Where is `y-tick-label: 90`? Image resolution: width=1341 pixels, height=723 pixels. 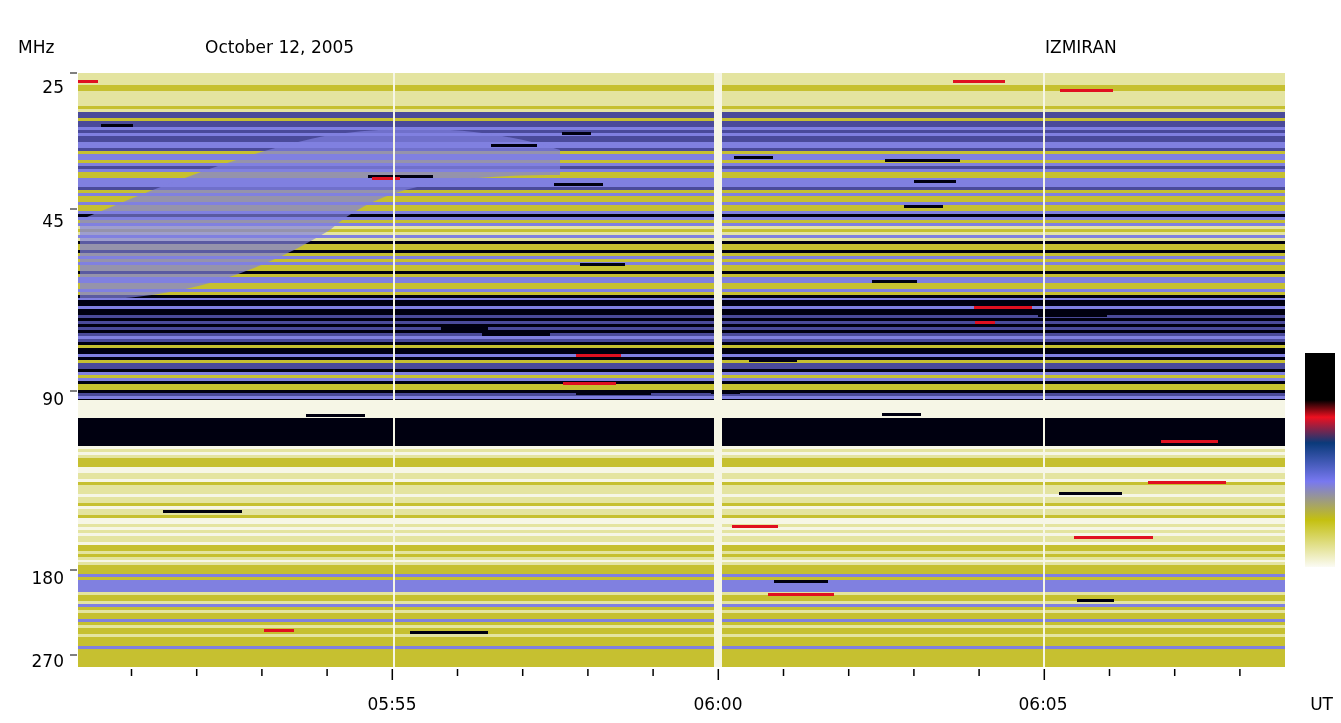 y-tick-label: 90 is located at coordinates (53, 399).